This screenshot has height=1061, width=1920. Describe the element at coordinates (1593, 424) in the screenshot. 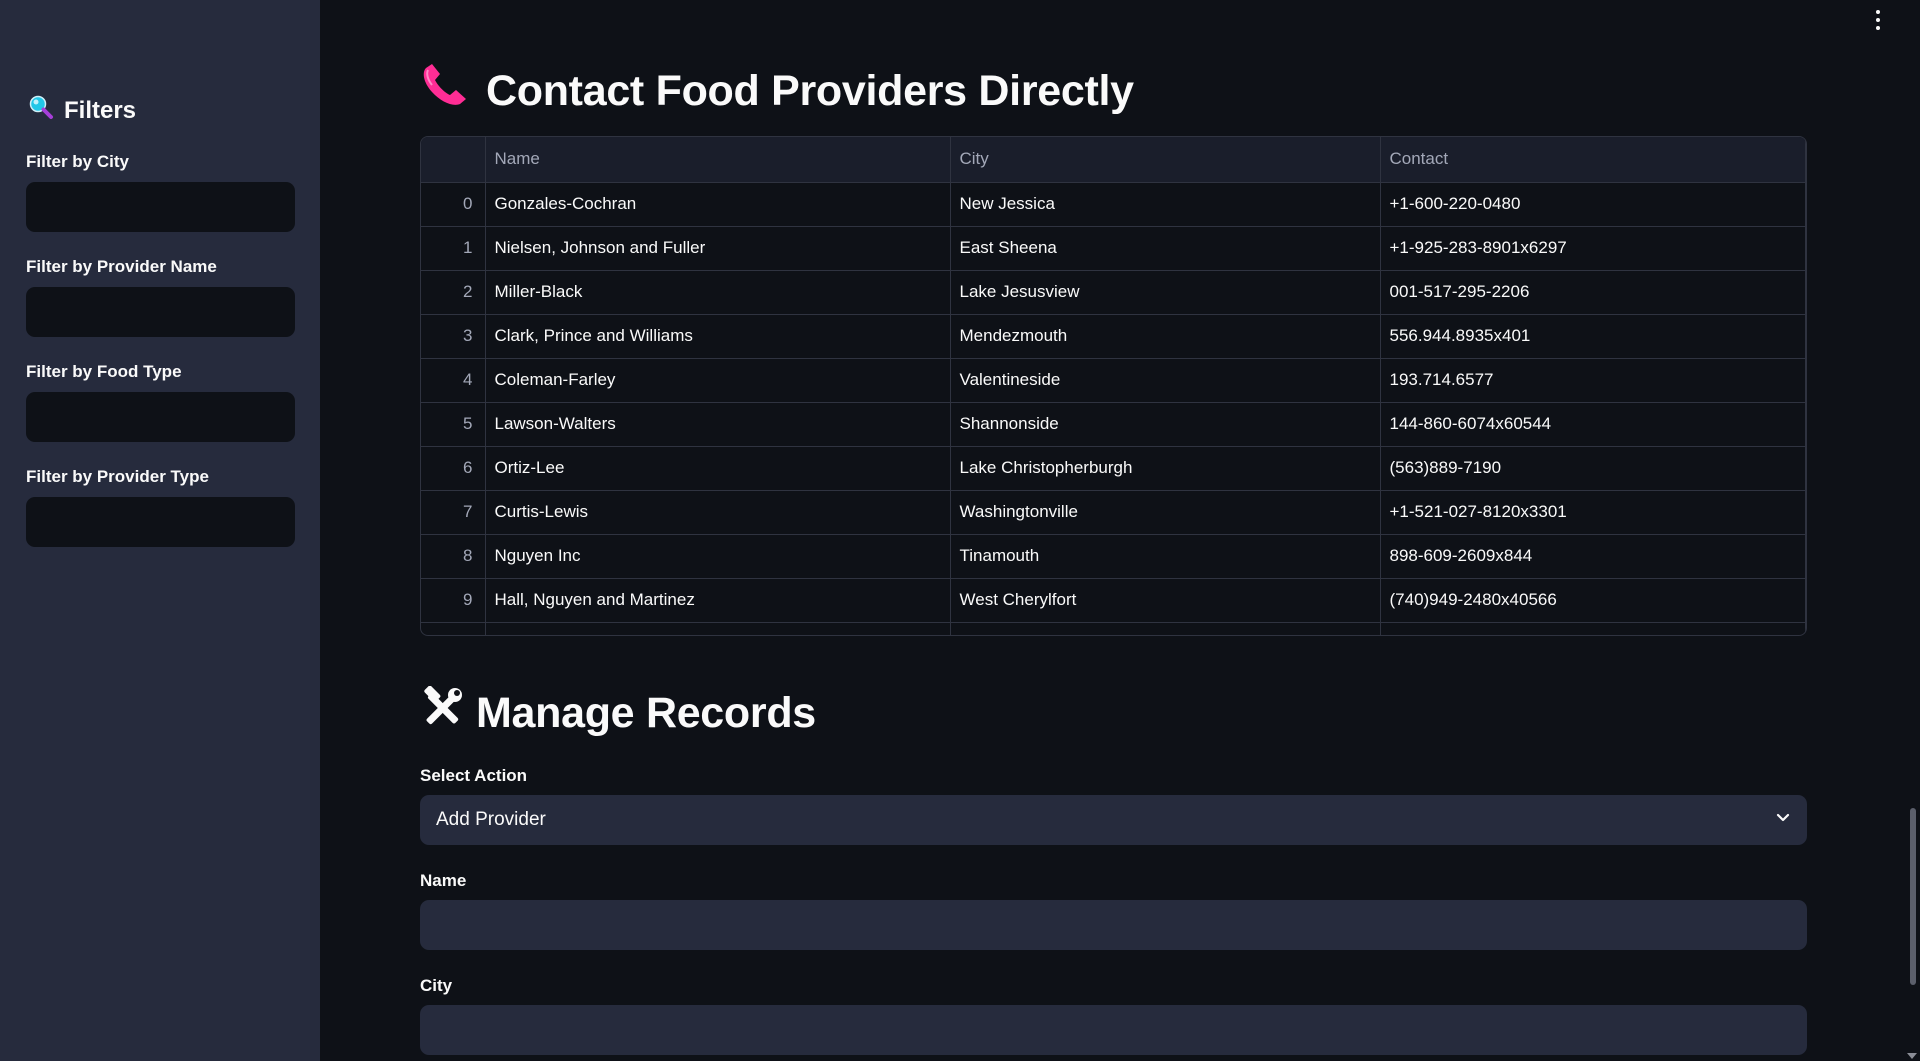

I see `contact-cell: 144-860-6074x60544` at that location.